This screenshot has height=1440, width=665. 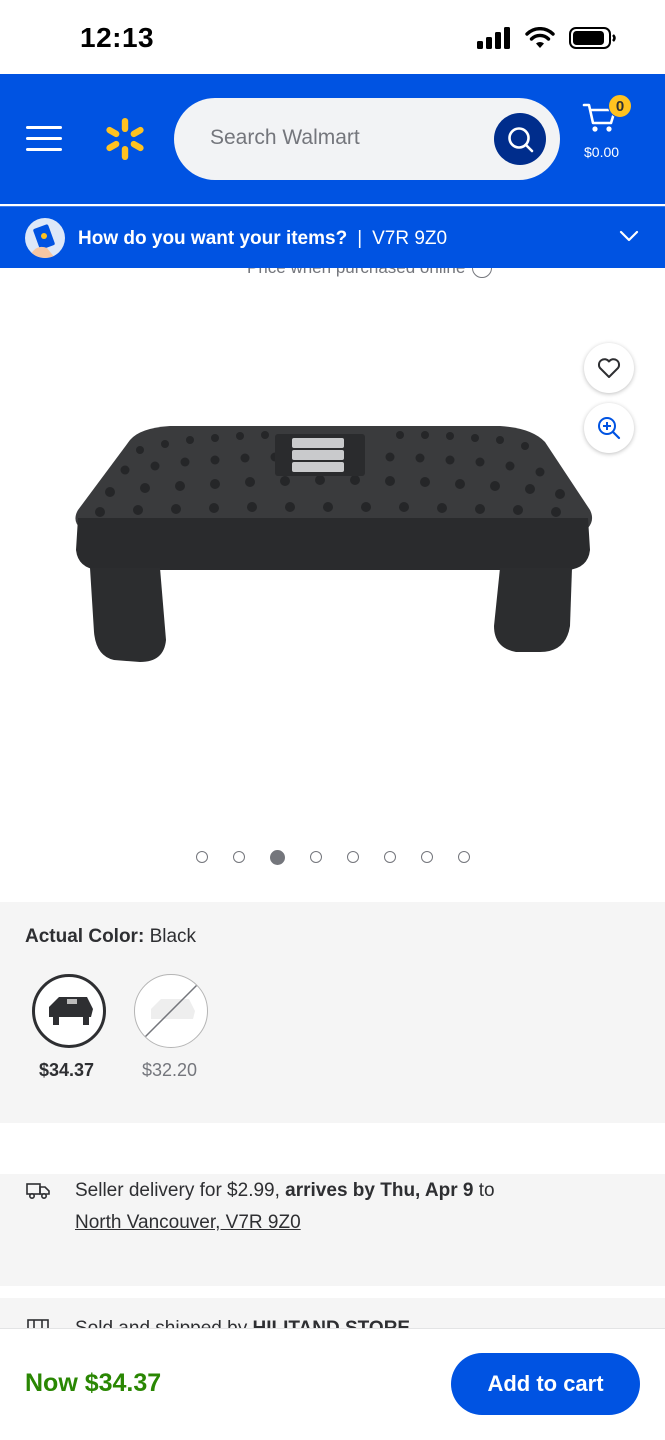 What do you see at coordinates (540, 37) in the screenshot?
I see `wifi-icon` at bounding box center [540, 37].